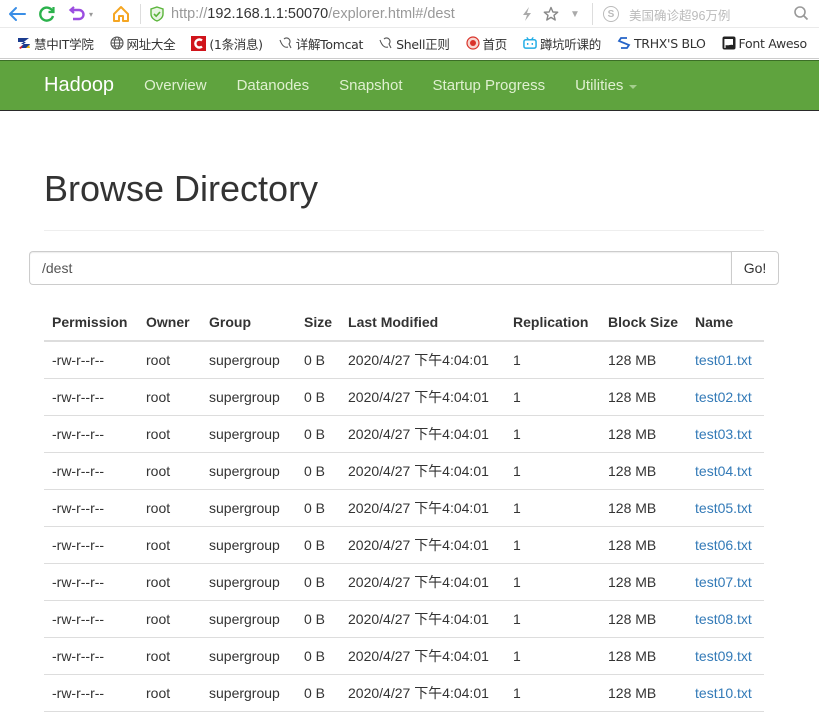  I want to click on bookmark-label: TRHX'S BLO, so click(669, 43).